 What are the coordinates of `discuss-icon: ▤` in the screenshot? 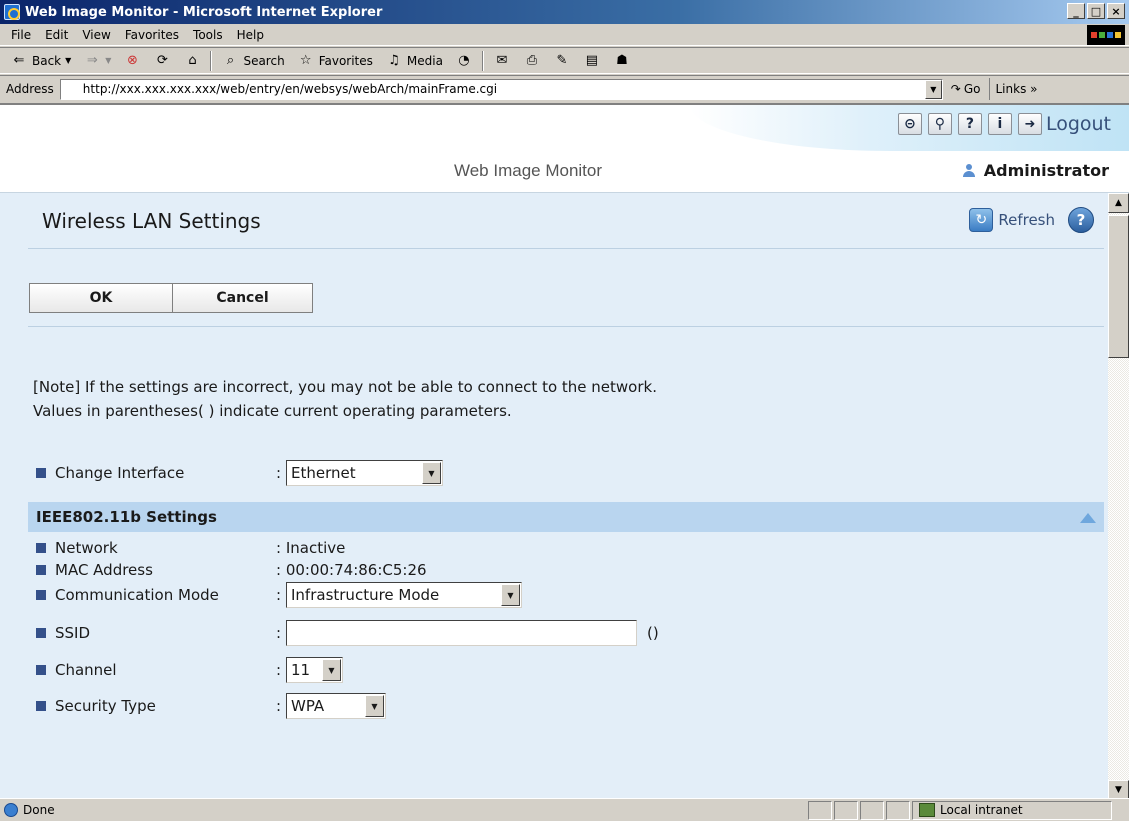 It's located at (592, 60).